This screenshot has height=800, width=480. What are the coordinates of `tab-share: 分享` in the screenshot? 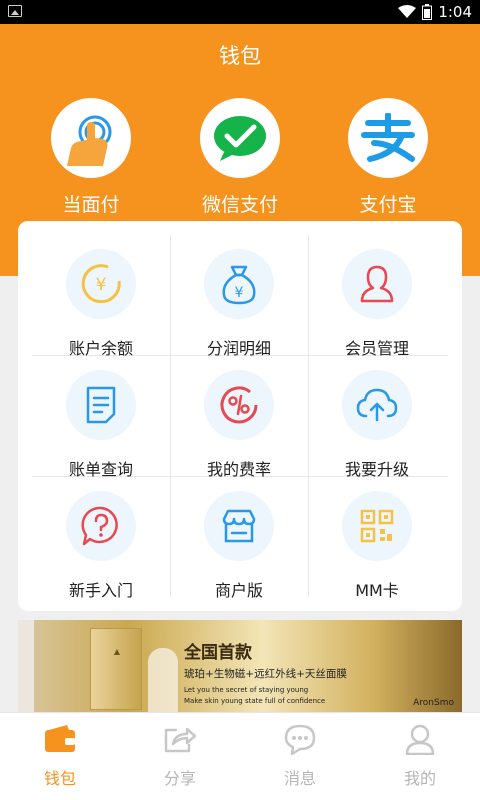 It's located at (180, 756).